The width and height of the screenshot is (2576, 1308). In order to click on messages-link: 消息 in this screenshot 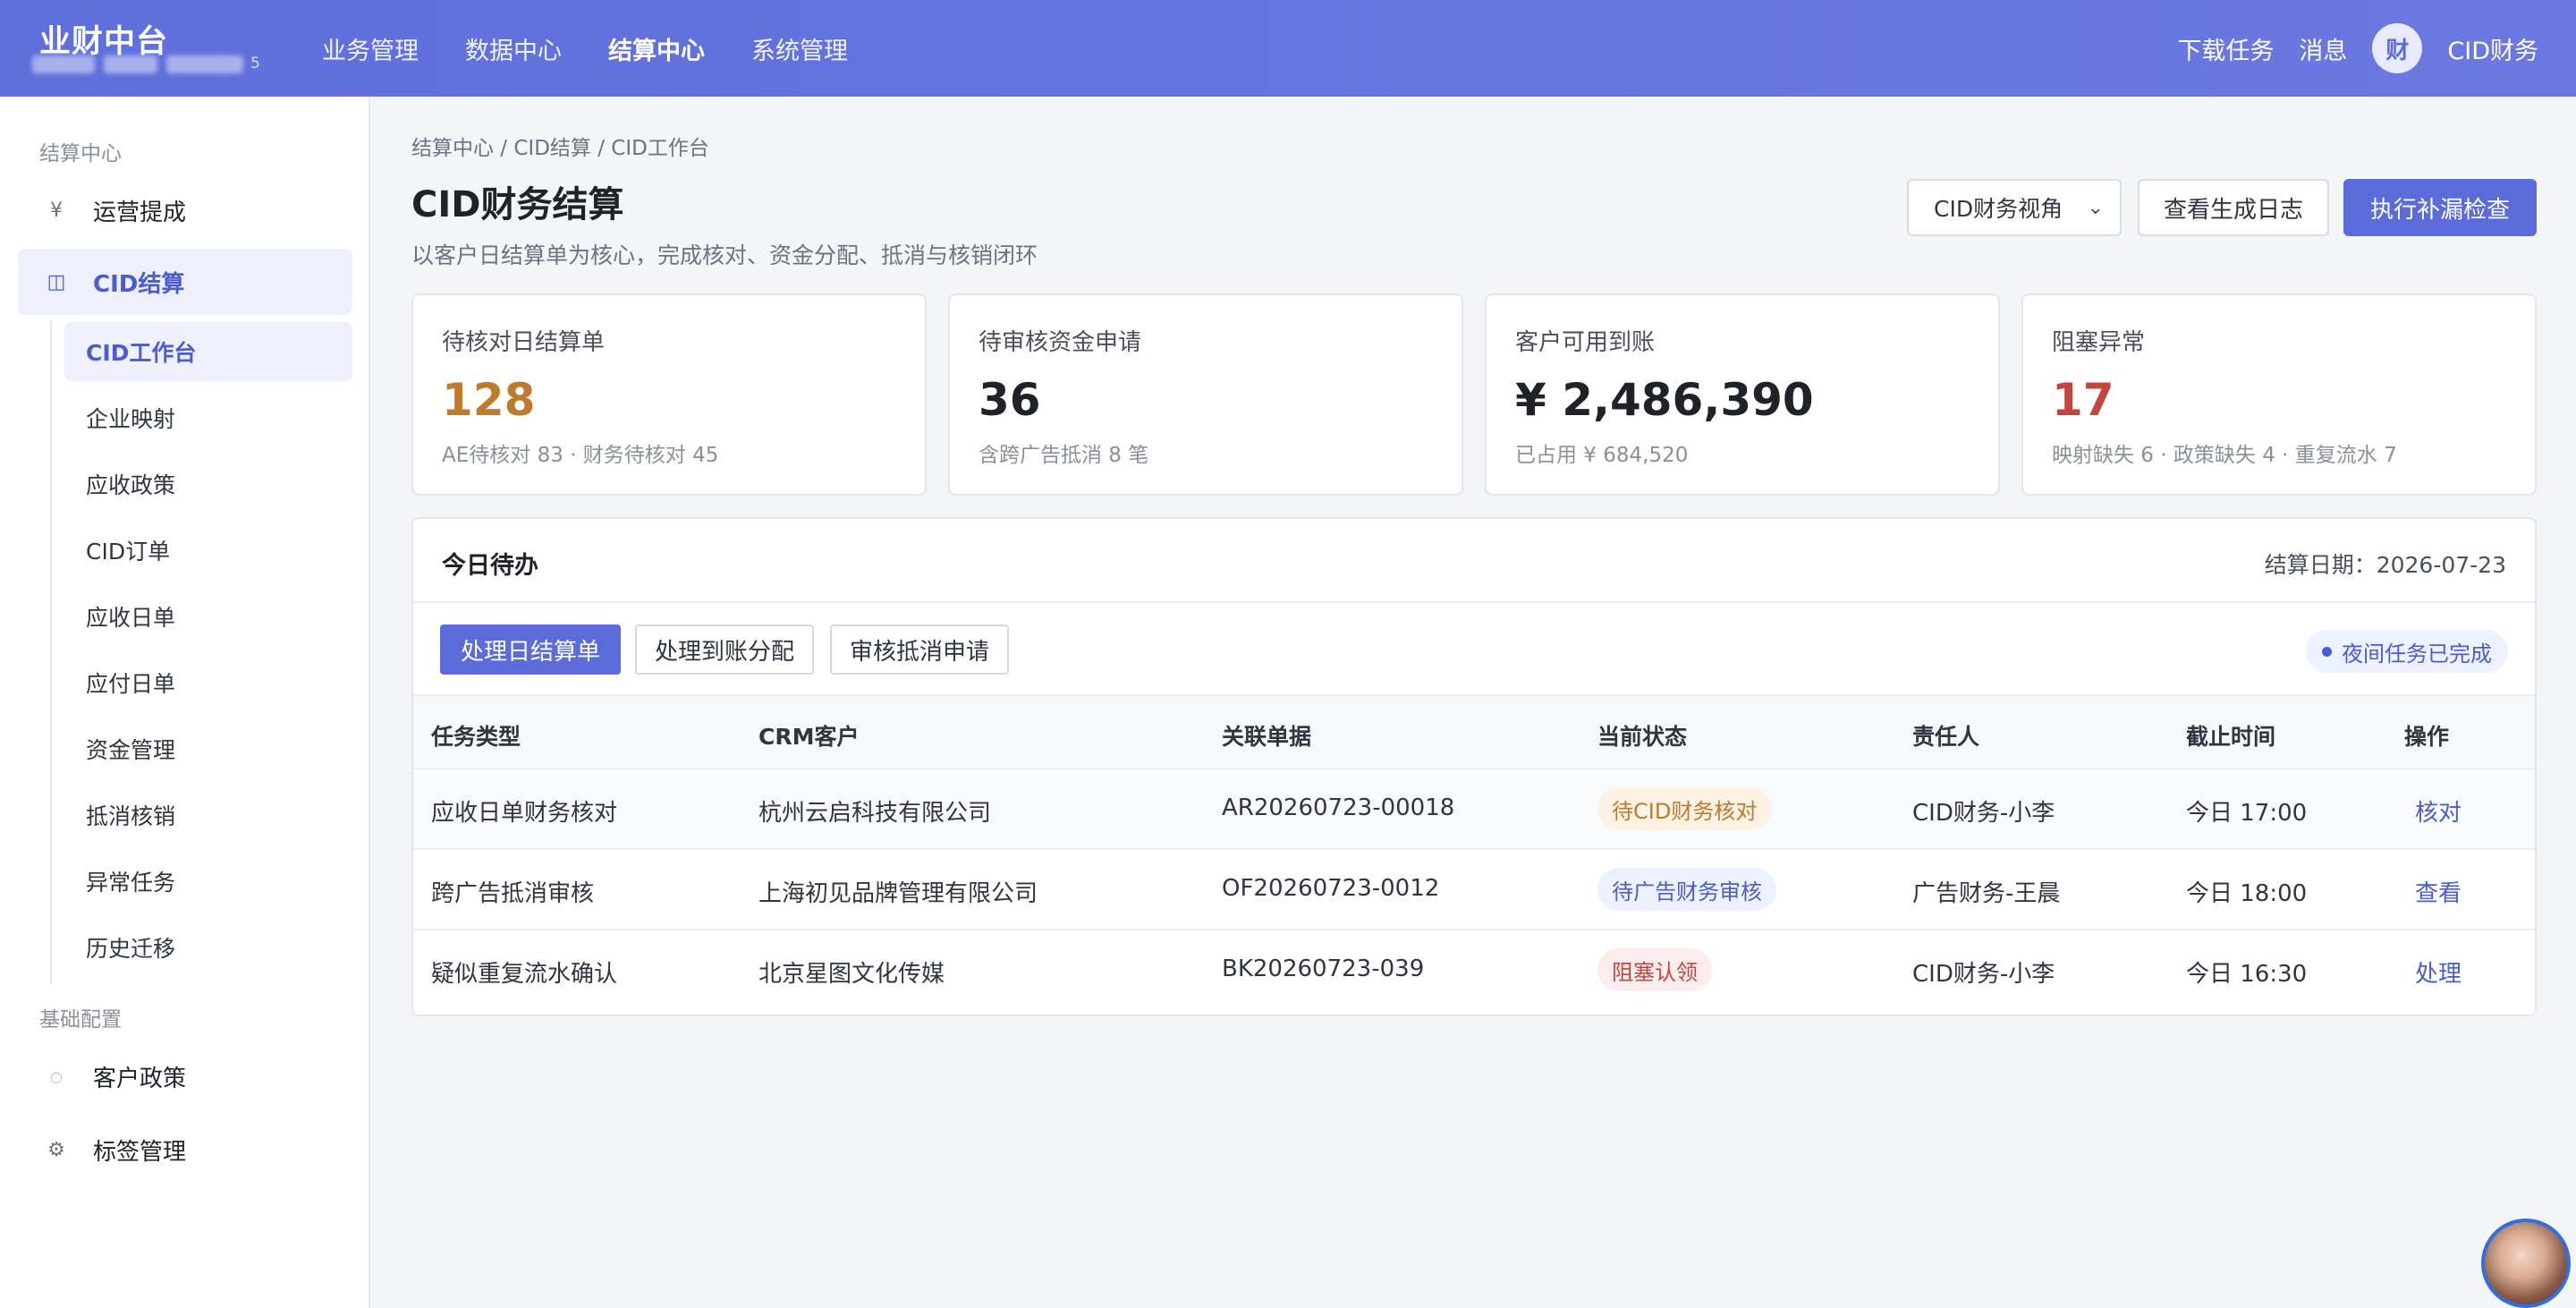, I will do `click(2323, 48)`.